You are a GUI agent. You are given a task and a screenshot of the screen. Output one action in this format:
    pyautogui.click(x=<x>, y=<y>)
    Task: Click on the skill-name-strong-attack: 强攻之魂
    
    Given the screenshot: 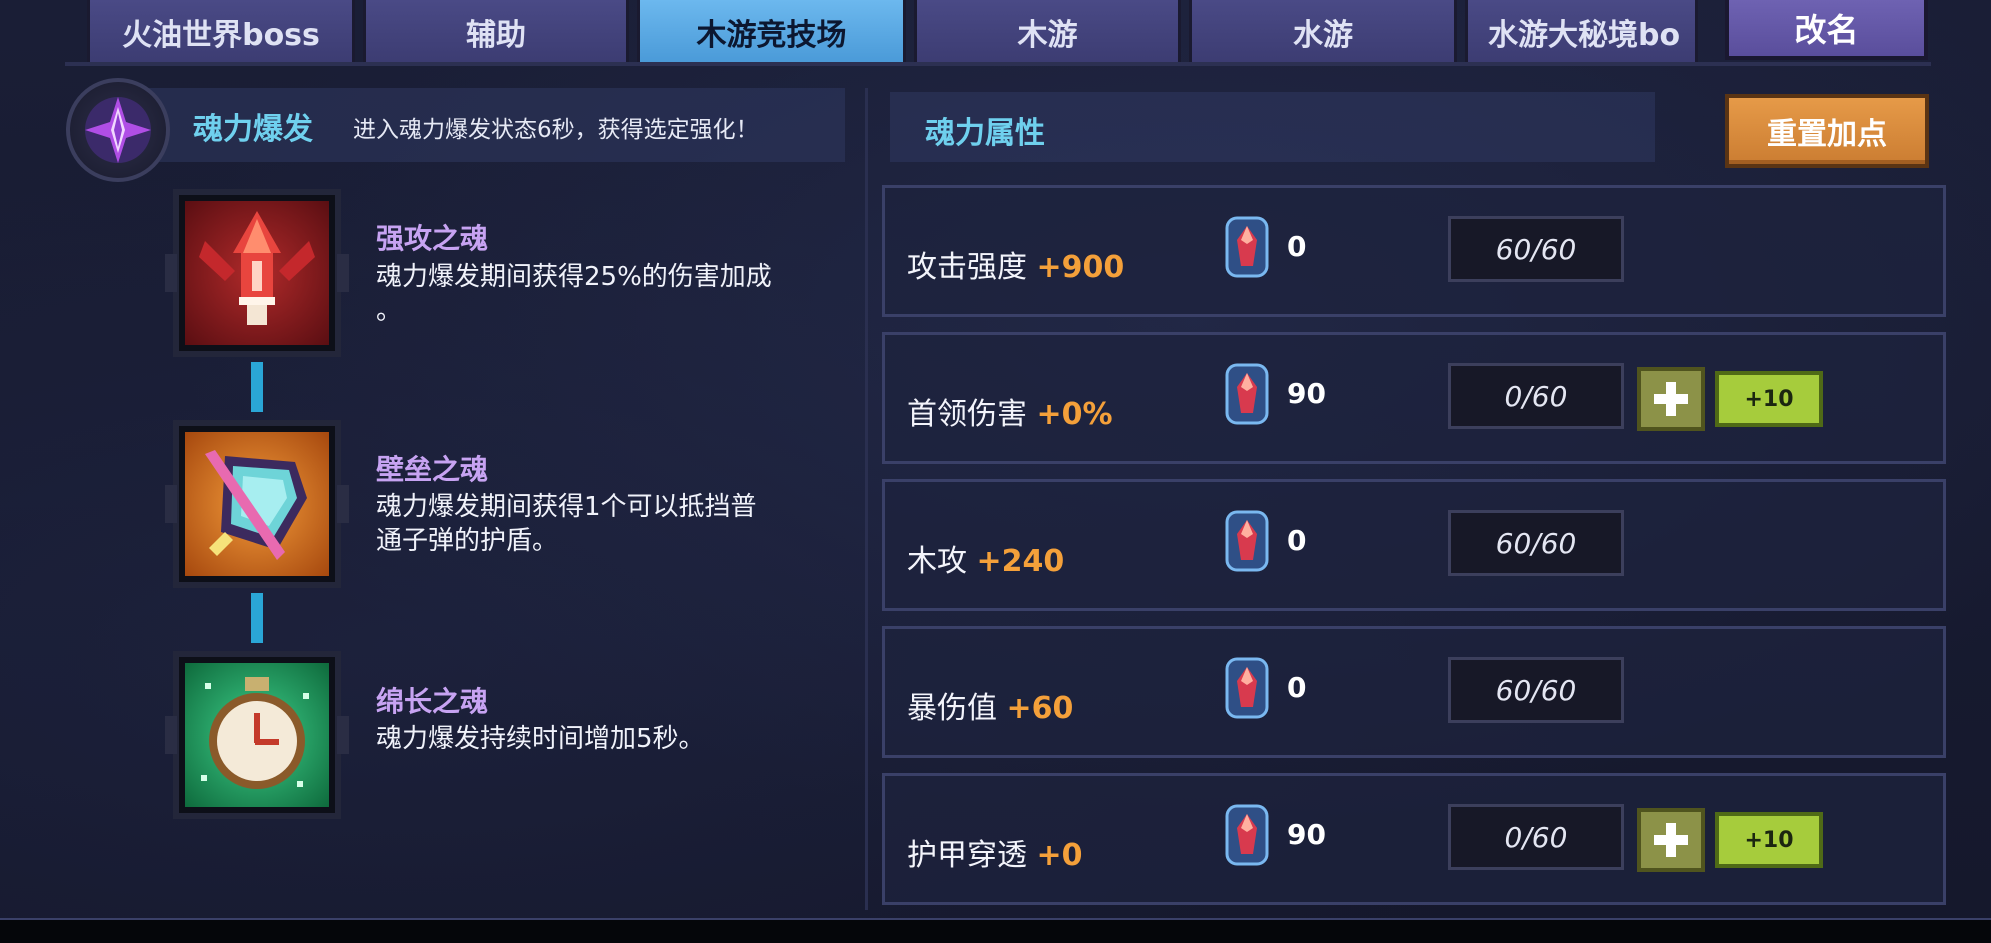 What is the action you would take?
    pyautogui.click(x=432, y=238)
    